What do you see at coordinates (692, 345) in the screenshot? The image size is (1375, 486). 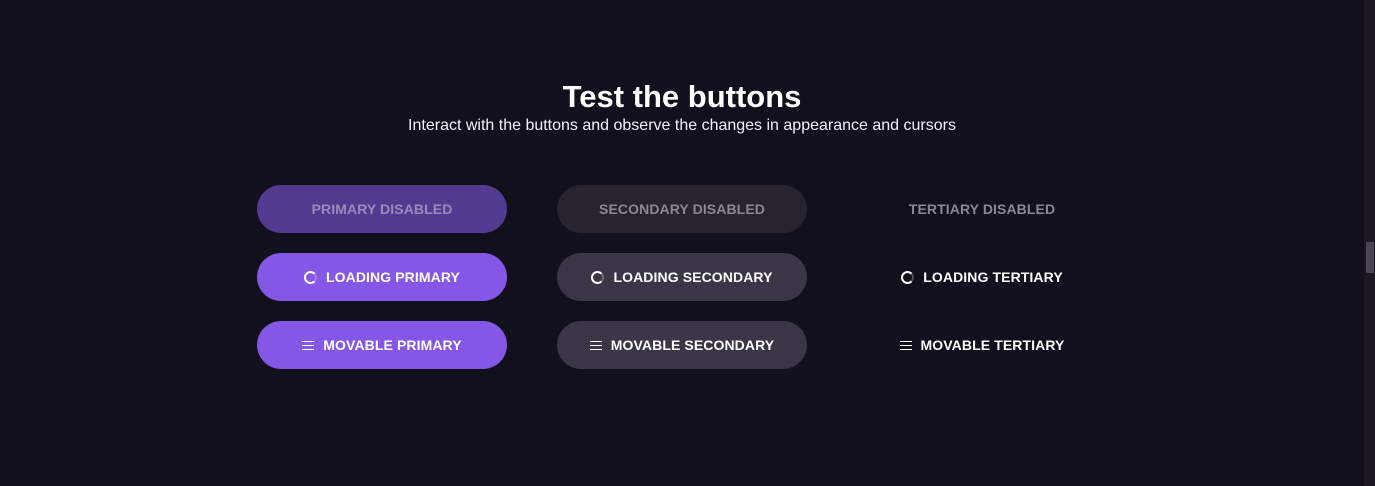 I see `button-label: MOVABLE SECONDARY` at bounding box center [692, 345].